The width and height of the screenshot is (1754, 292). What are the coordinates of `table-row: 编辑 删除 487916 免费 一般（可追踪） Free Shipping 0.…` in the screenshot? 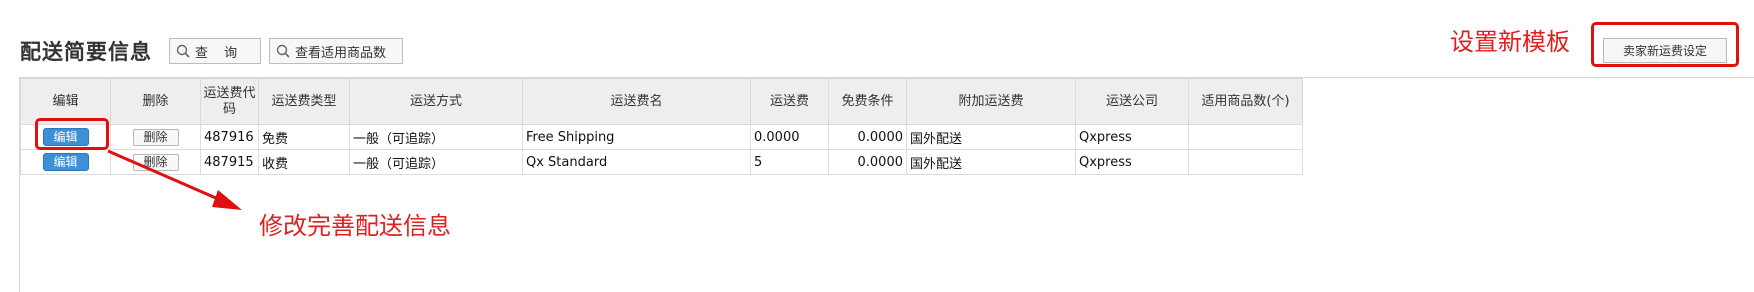 It's located at (661, 137).